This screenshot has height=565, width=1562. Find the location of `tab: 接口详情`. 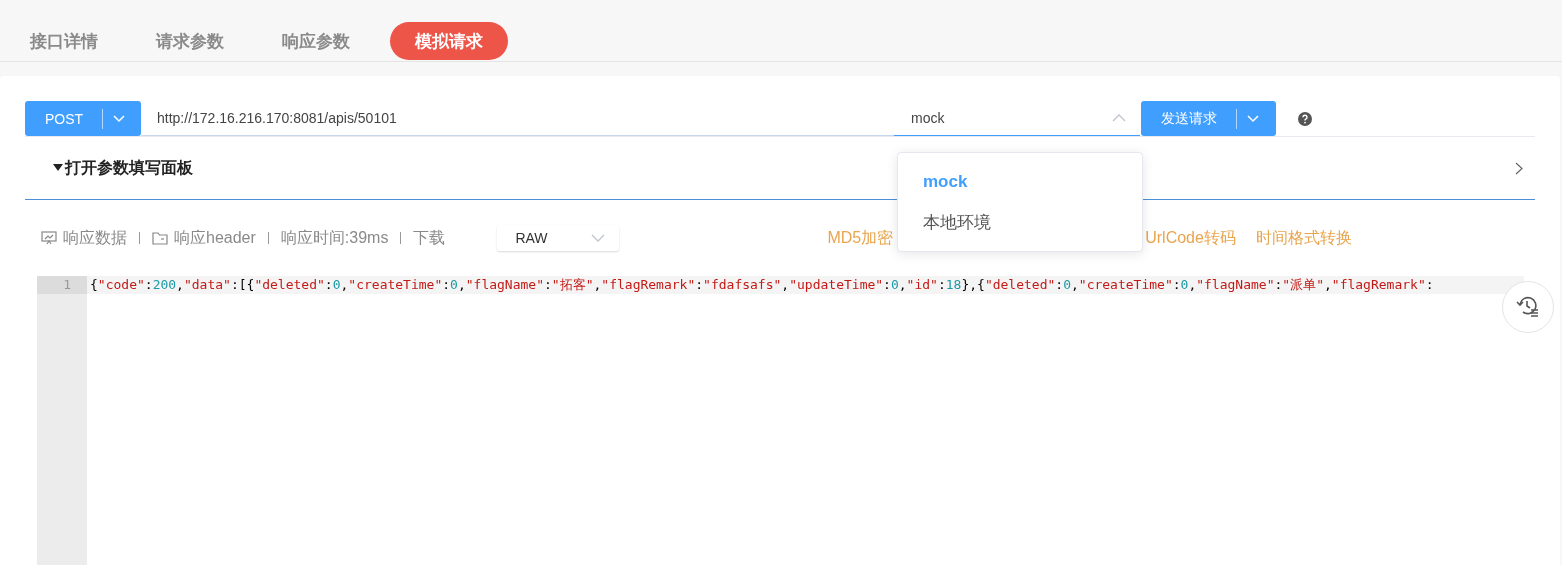

tab: 接口详情 is located at coordinates (64, 41).